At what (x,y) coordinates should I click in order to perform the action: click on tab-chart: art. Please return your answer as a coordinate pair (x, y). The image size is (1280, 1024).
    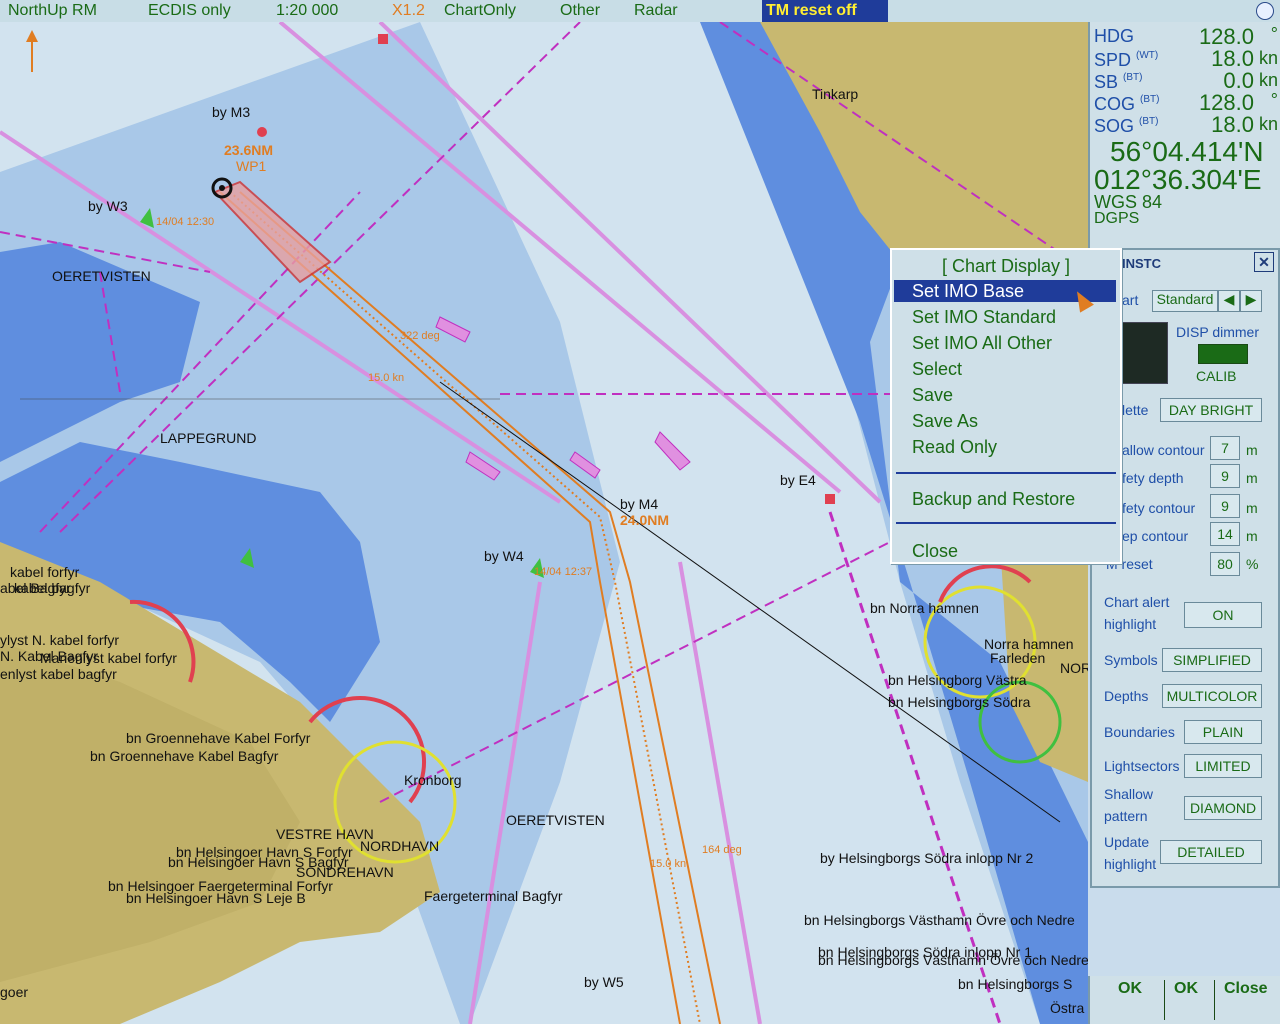
    Looking at the image, I should click on (1130, 300).